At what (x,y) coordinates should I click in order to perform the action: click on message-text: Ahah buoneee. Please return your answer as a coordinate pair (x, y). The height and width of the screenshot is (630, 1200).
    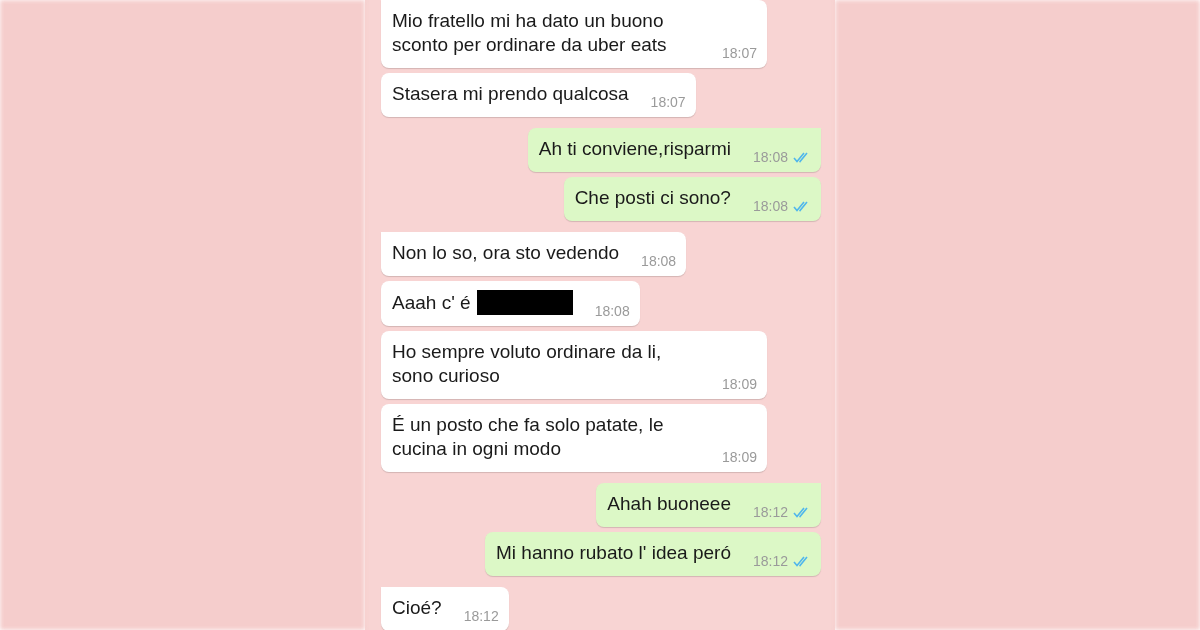
    Looking at the image, I should click on (669, 504).